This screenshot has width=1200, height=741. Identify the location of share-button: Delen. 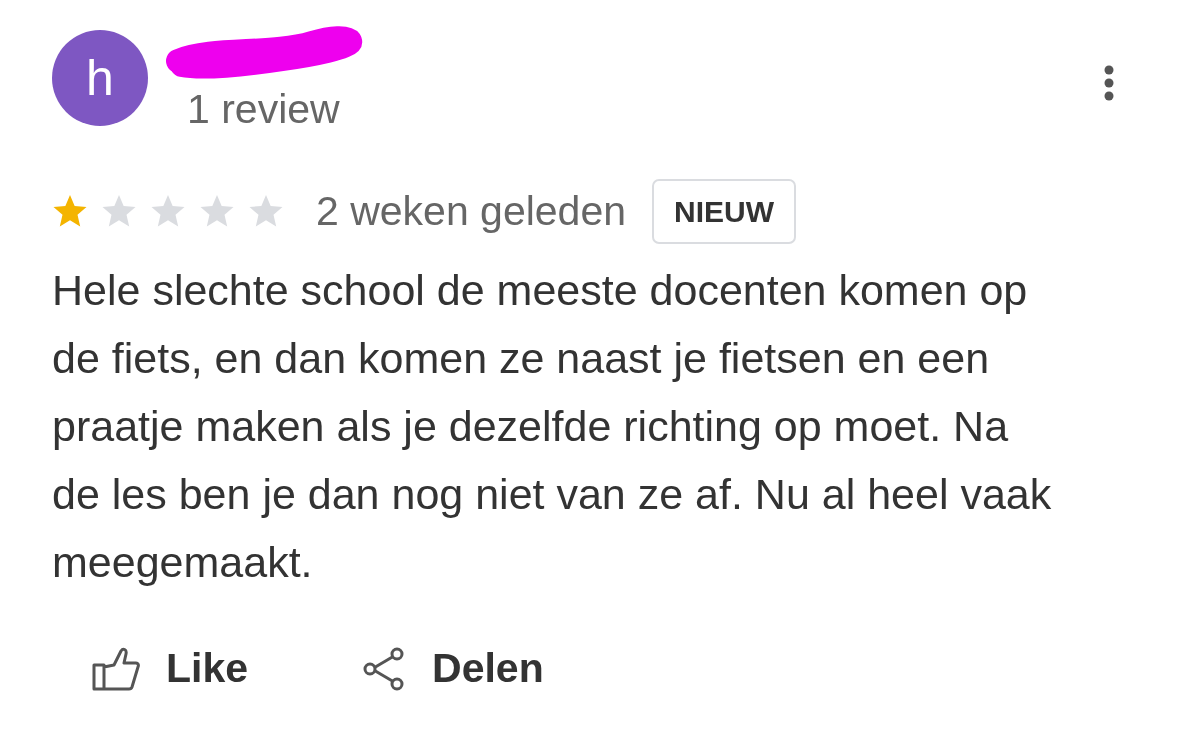
(453, 669).